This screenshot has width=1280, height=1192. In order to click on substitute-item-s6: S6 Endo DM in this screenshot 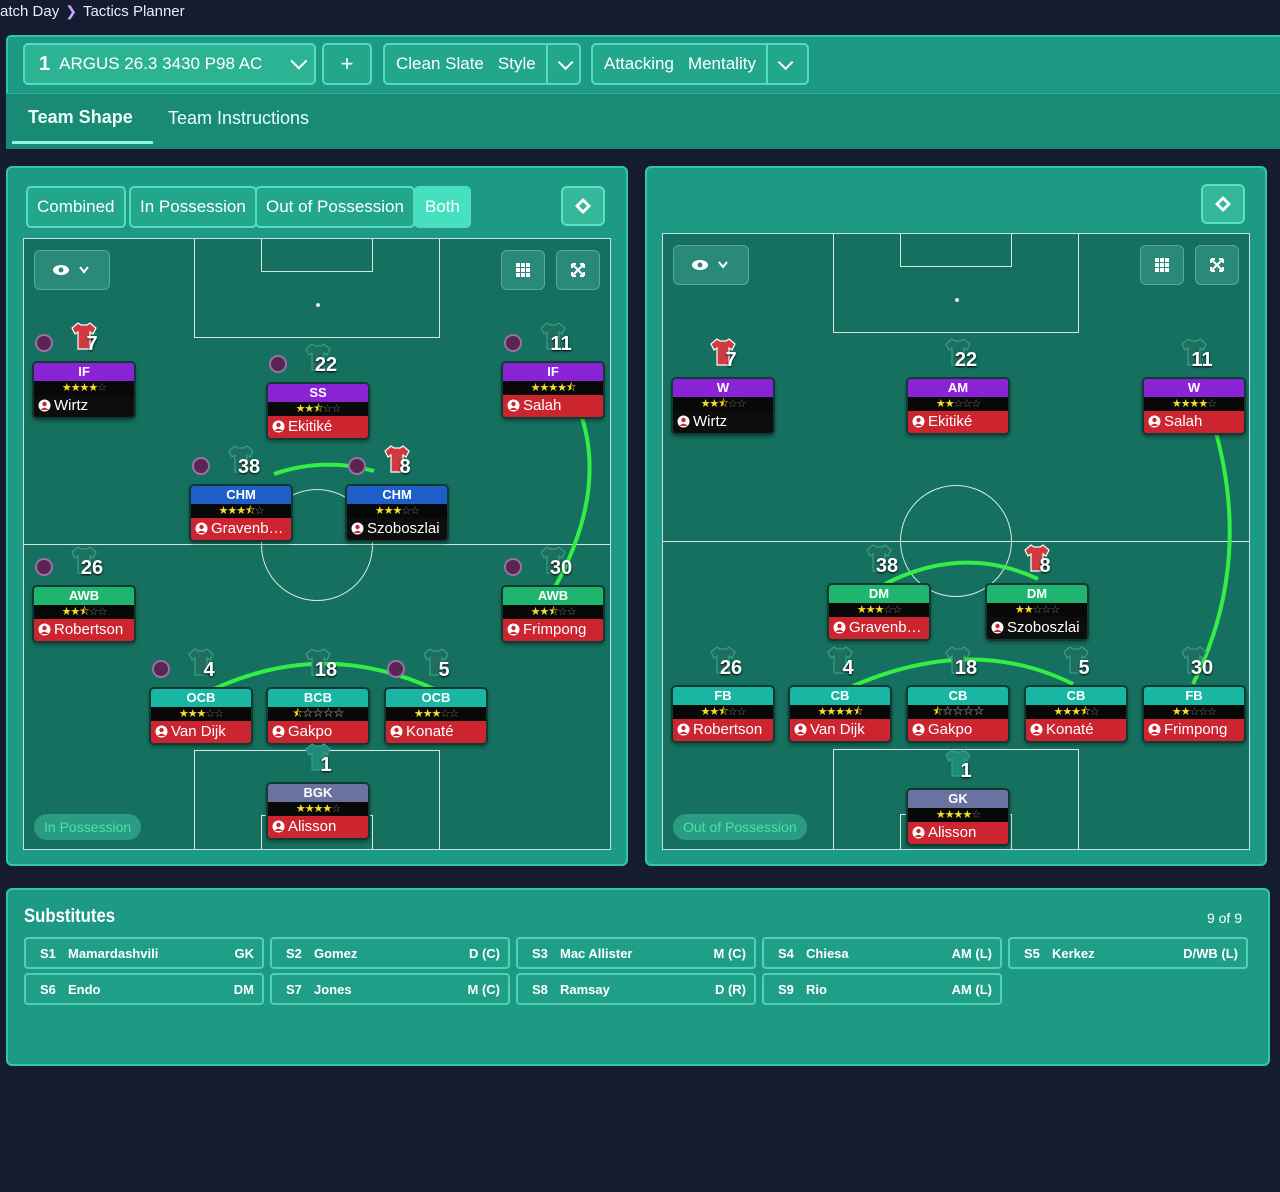, I will do `click(144, 989)`.